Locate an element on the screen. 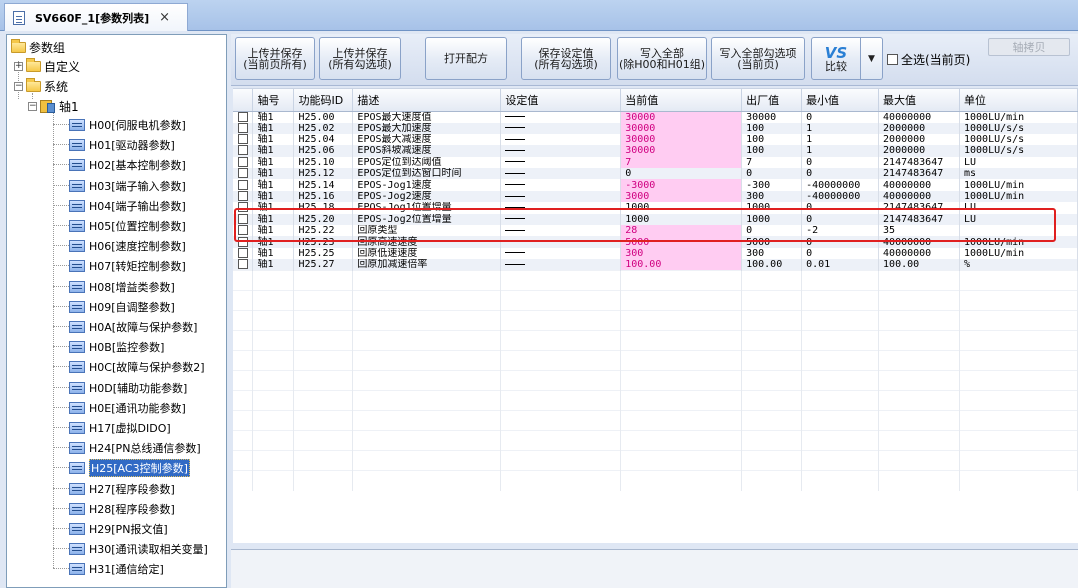 Image resolution: width=1078 pixels, height=588 pixels. tree-item-param-group: H17[虚拟DIDO] is located at coordinates (120, 428).